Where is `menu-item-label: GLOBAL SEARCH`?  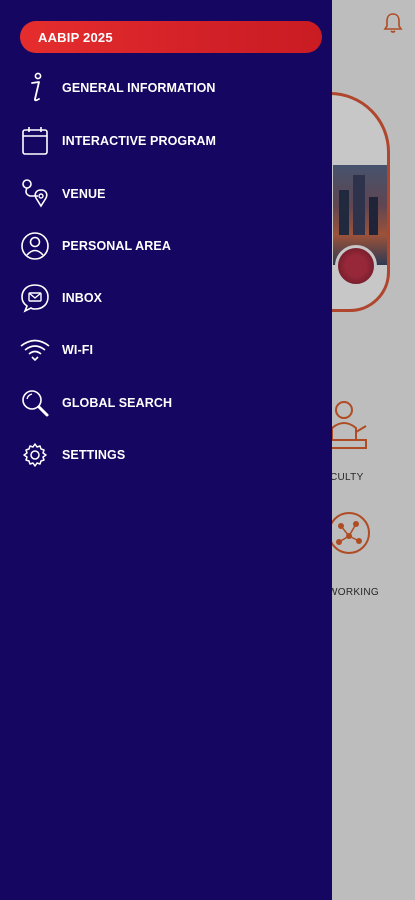 menu-item-label: GLOBAL SEARCH is located at coordinates (117, 403).